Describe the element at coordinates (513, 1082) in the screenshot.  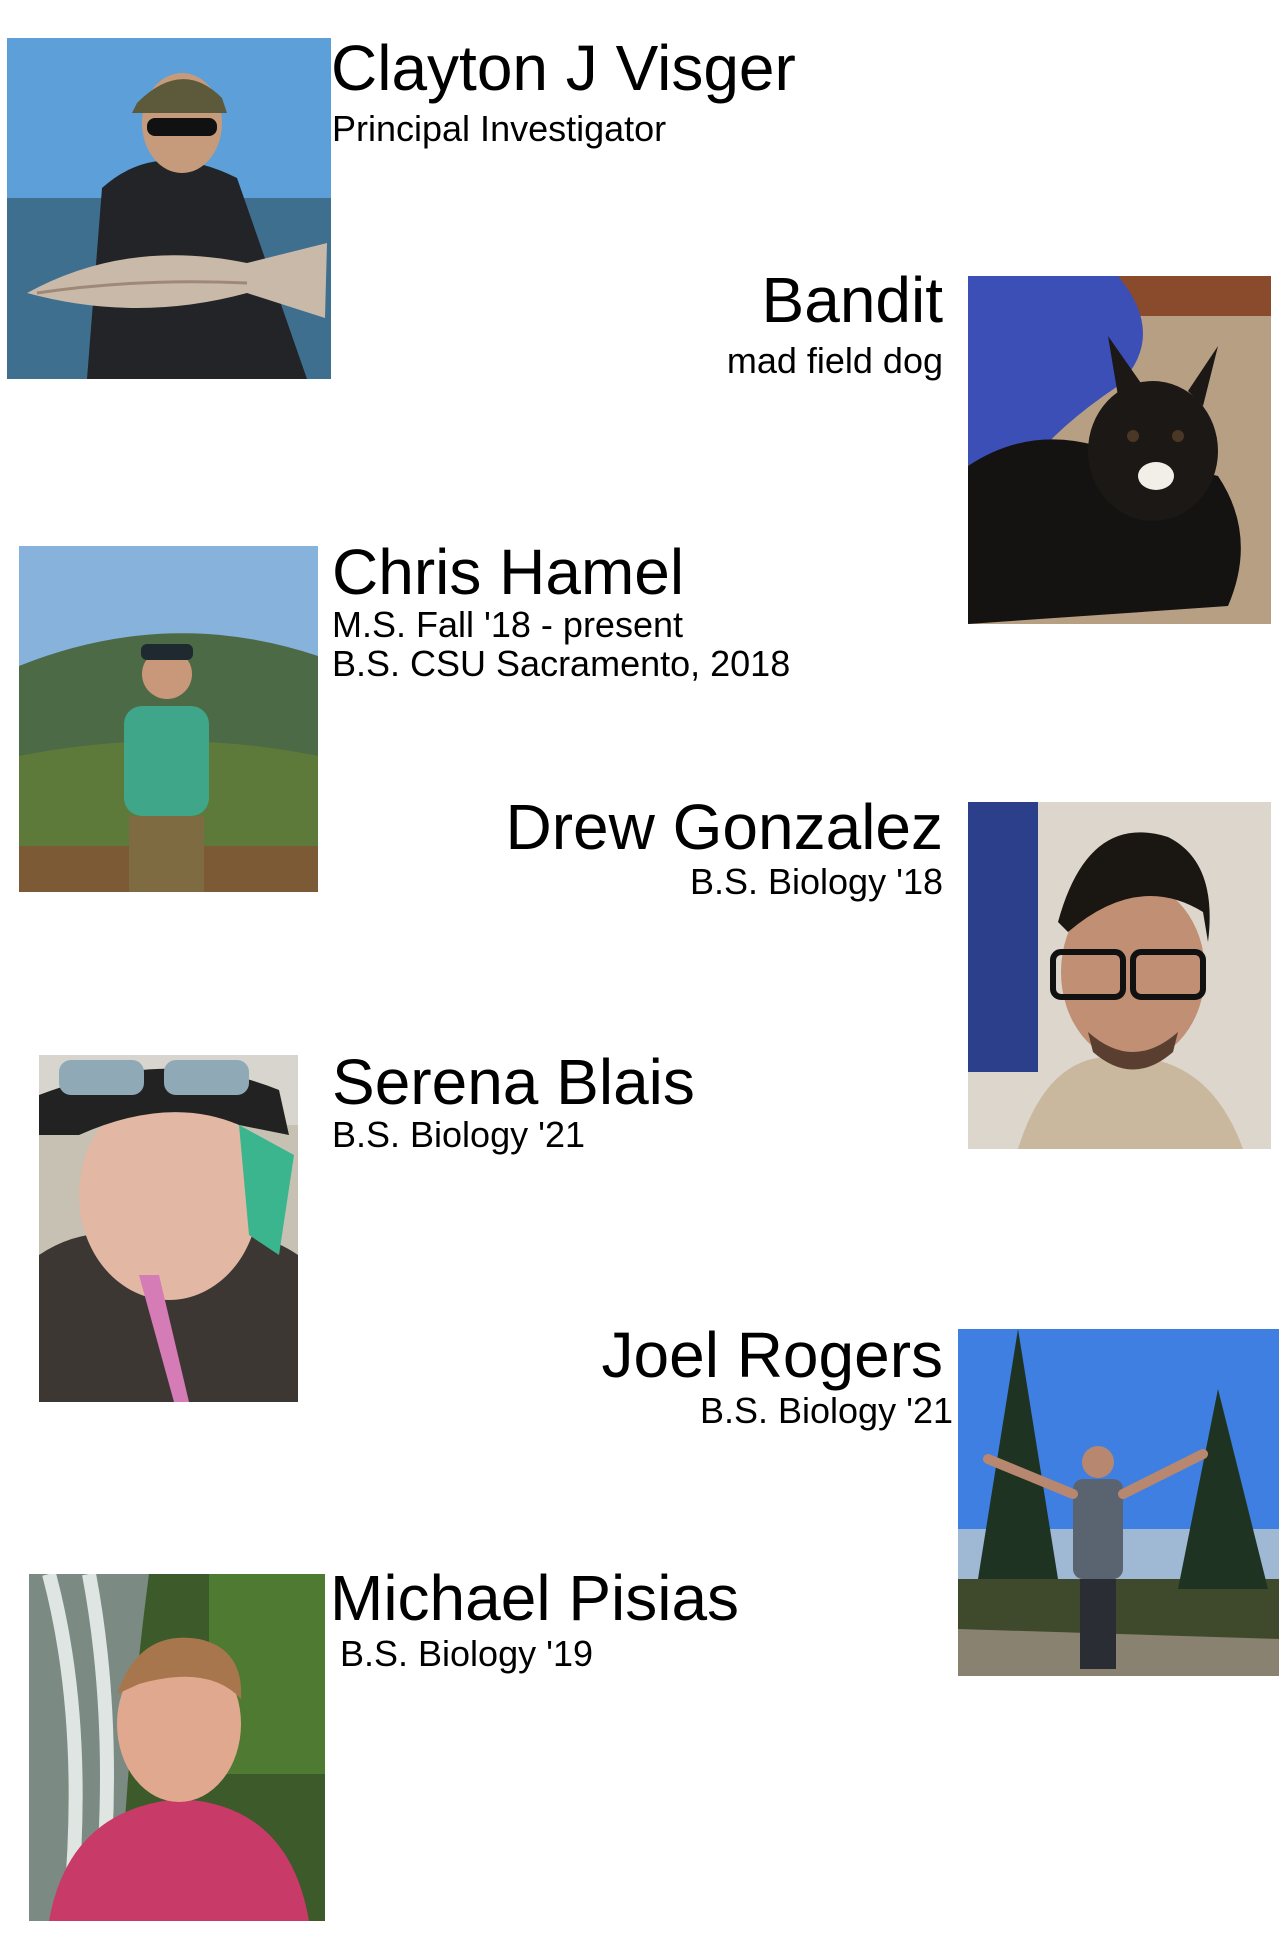
I see `member-name: Serena Blais` at that location.